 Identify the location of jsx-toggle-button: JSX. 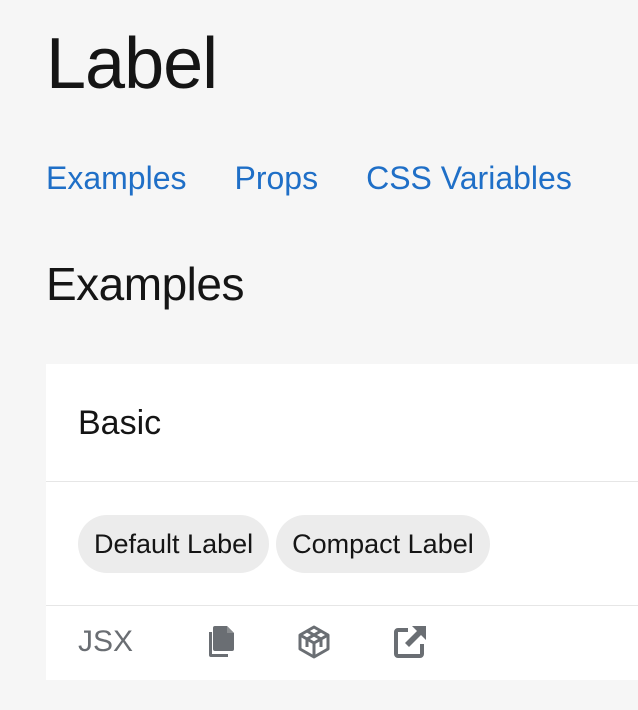
(105, 642).